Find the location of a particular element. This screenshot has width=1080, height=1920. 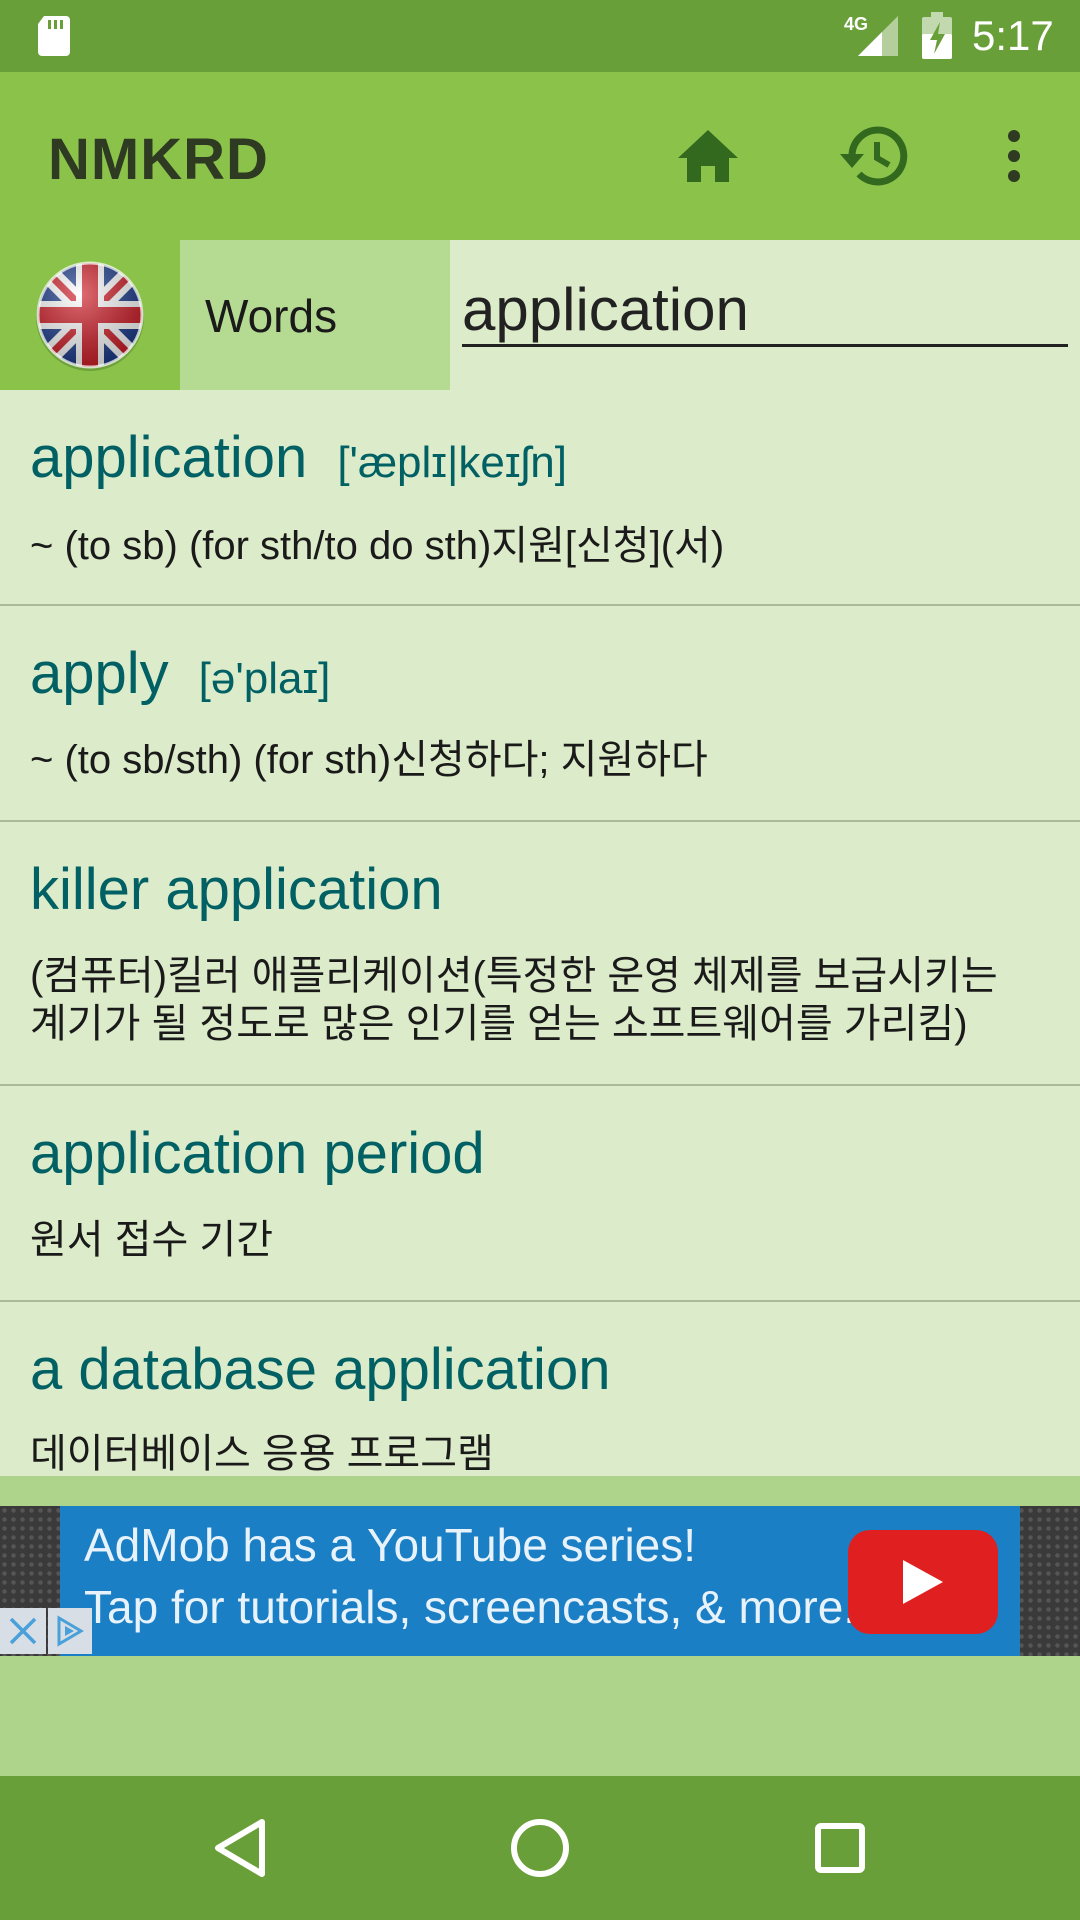

history-button is located at coordinates (876, 156).